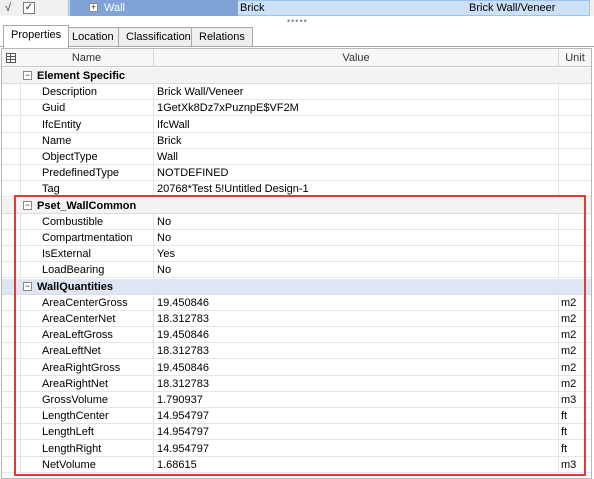 Image resolution: width=594 pixels, height=479 pixels. I want to click on tab-divider, so click(297, 46).